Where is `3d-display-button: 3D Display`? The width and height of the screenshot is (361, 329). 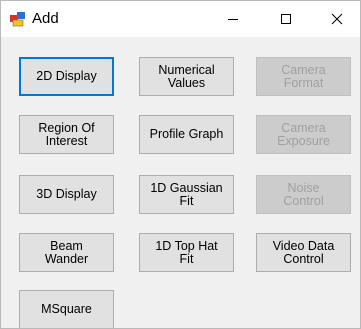 3d-display-button: 3D Display is located at coordinates (66, 194).